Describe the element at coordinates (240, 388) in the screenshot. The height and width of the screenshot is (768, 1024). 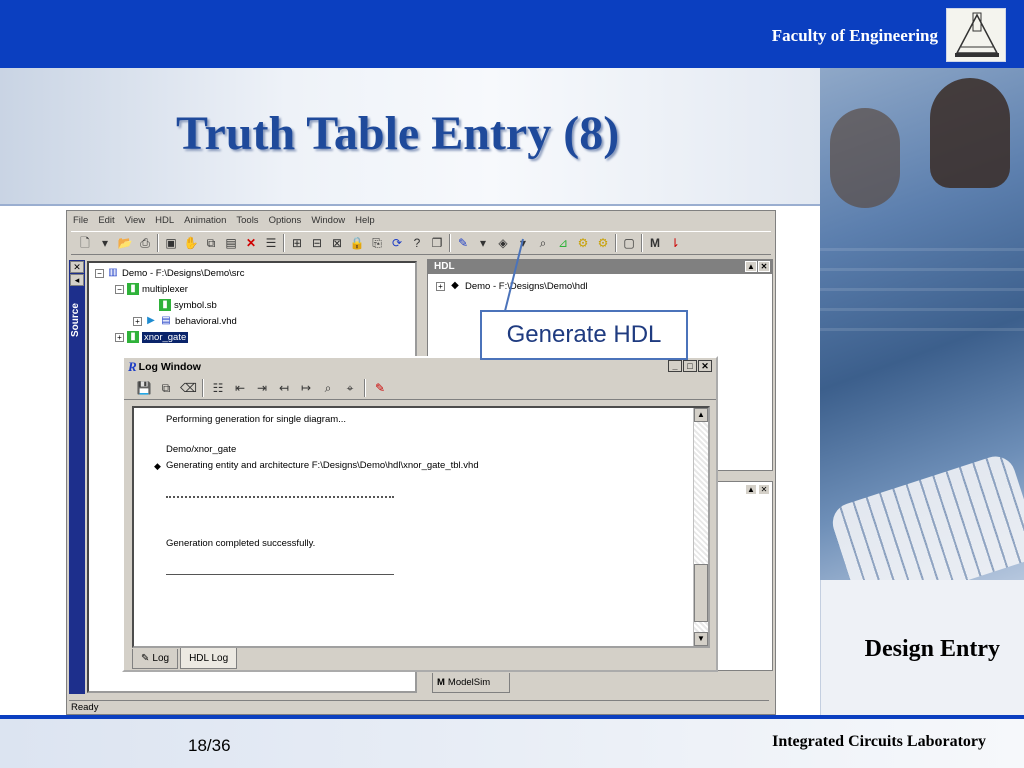
I see `prev-error-icon: ⇤` at that location.